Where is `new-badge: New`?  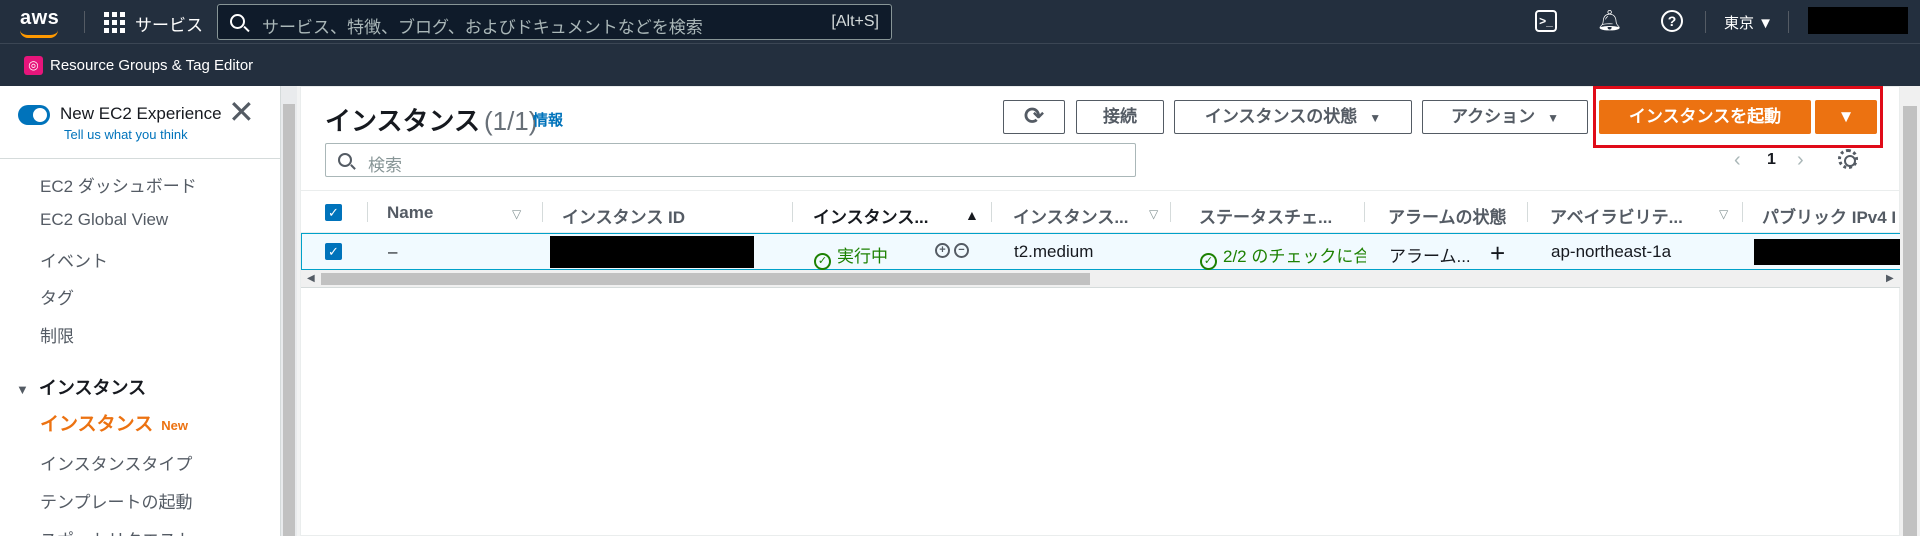 new-badge: New is located at coordinates (174, 425).